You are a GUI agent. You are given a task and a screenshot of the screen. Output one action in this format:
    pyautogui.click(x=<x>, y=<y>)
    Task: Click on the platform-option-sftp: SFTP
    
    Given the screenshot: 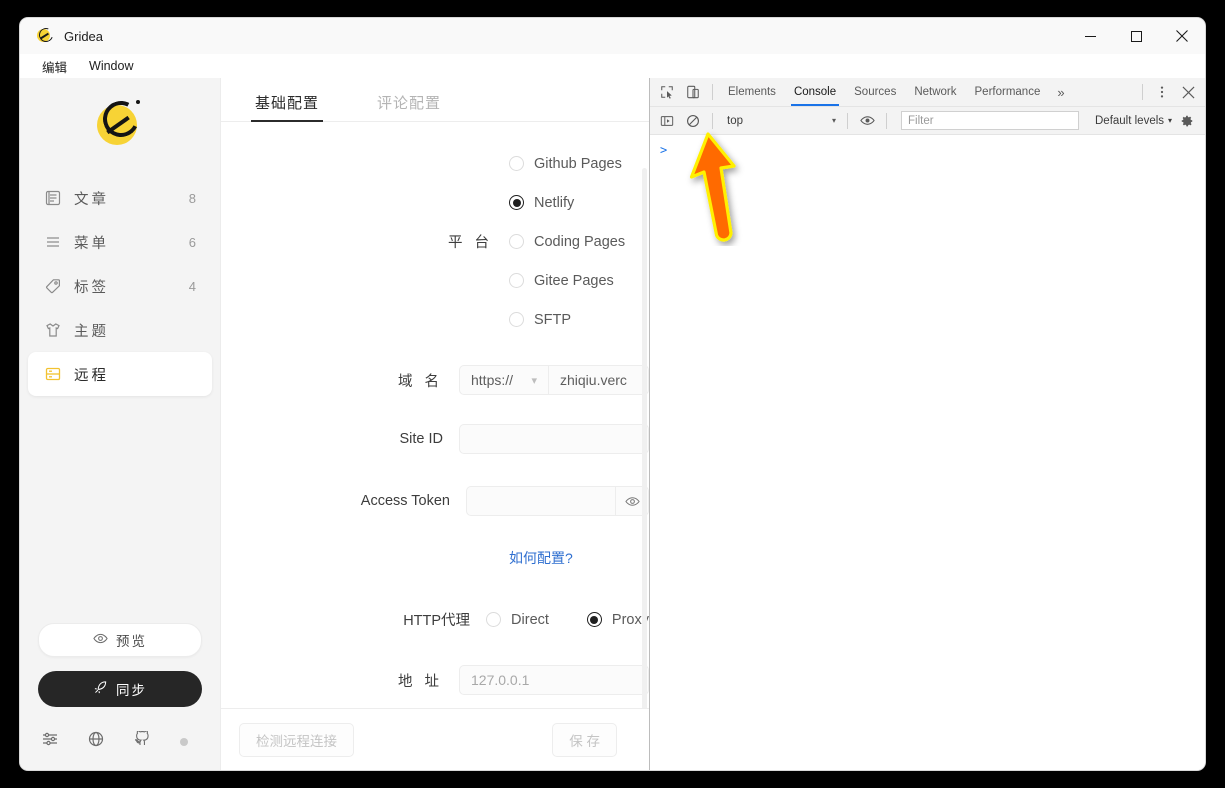 What is the action you would take?
    pyautogui.click(x=540, y=319)
    